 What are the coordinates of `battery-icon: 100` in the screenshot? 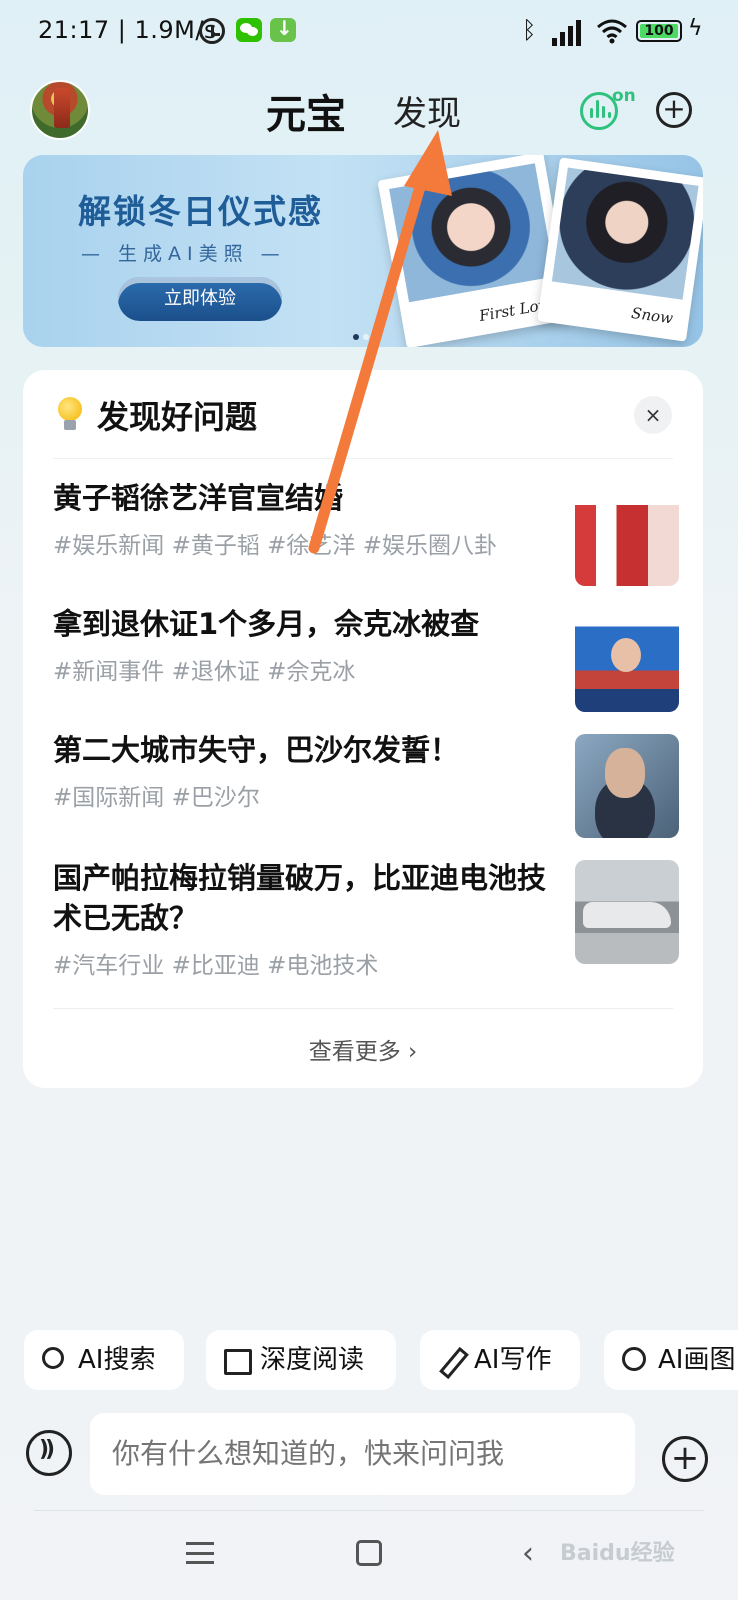 It's located at (659, 31).